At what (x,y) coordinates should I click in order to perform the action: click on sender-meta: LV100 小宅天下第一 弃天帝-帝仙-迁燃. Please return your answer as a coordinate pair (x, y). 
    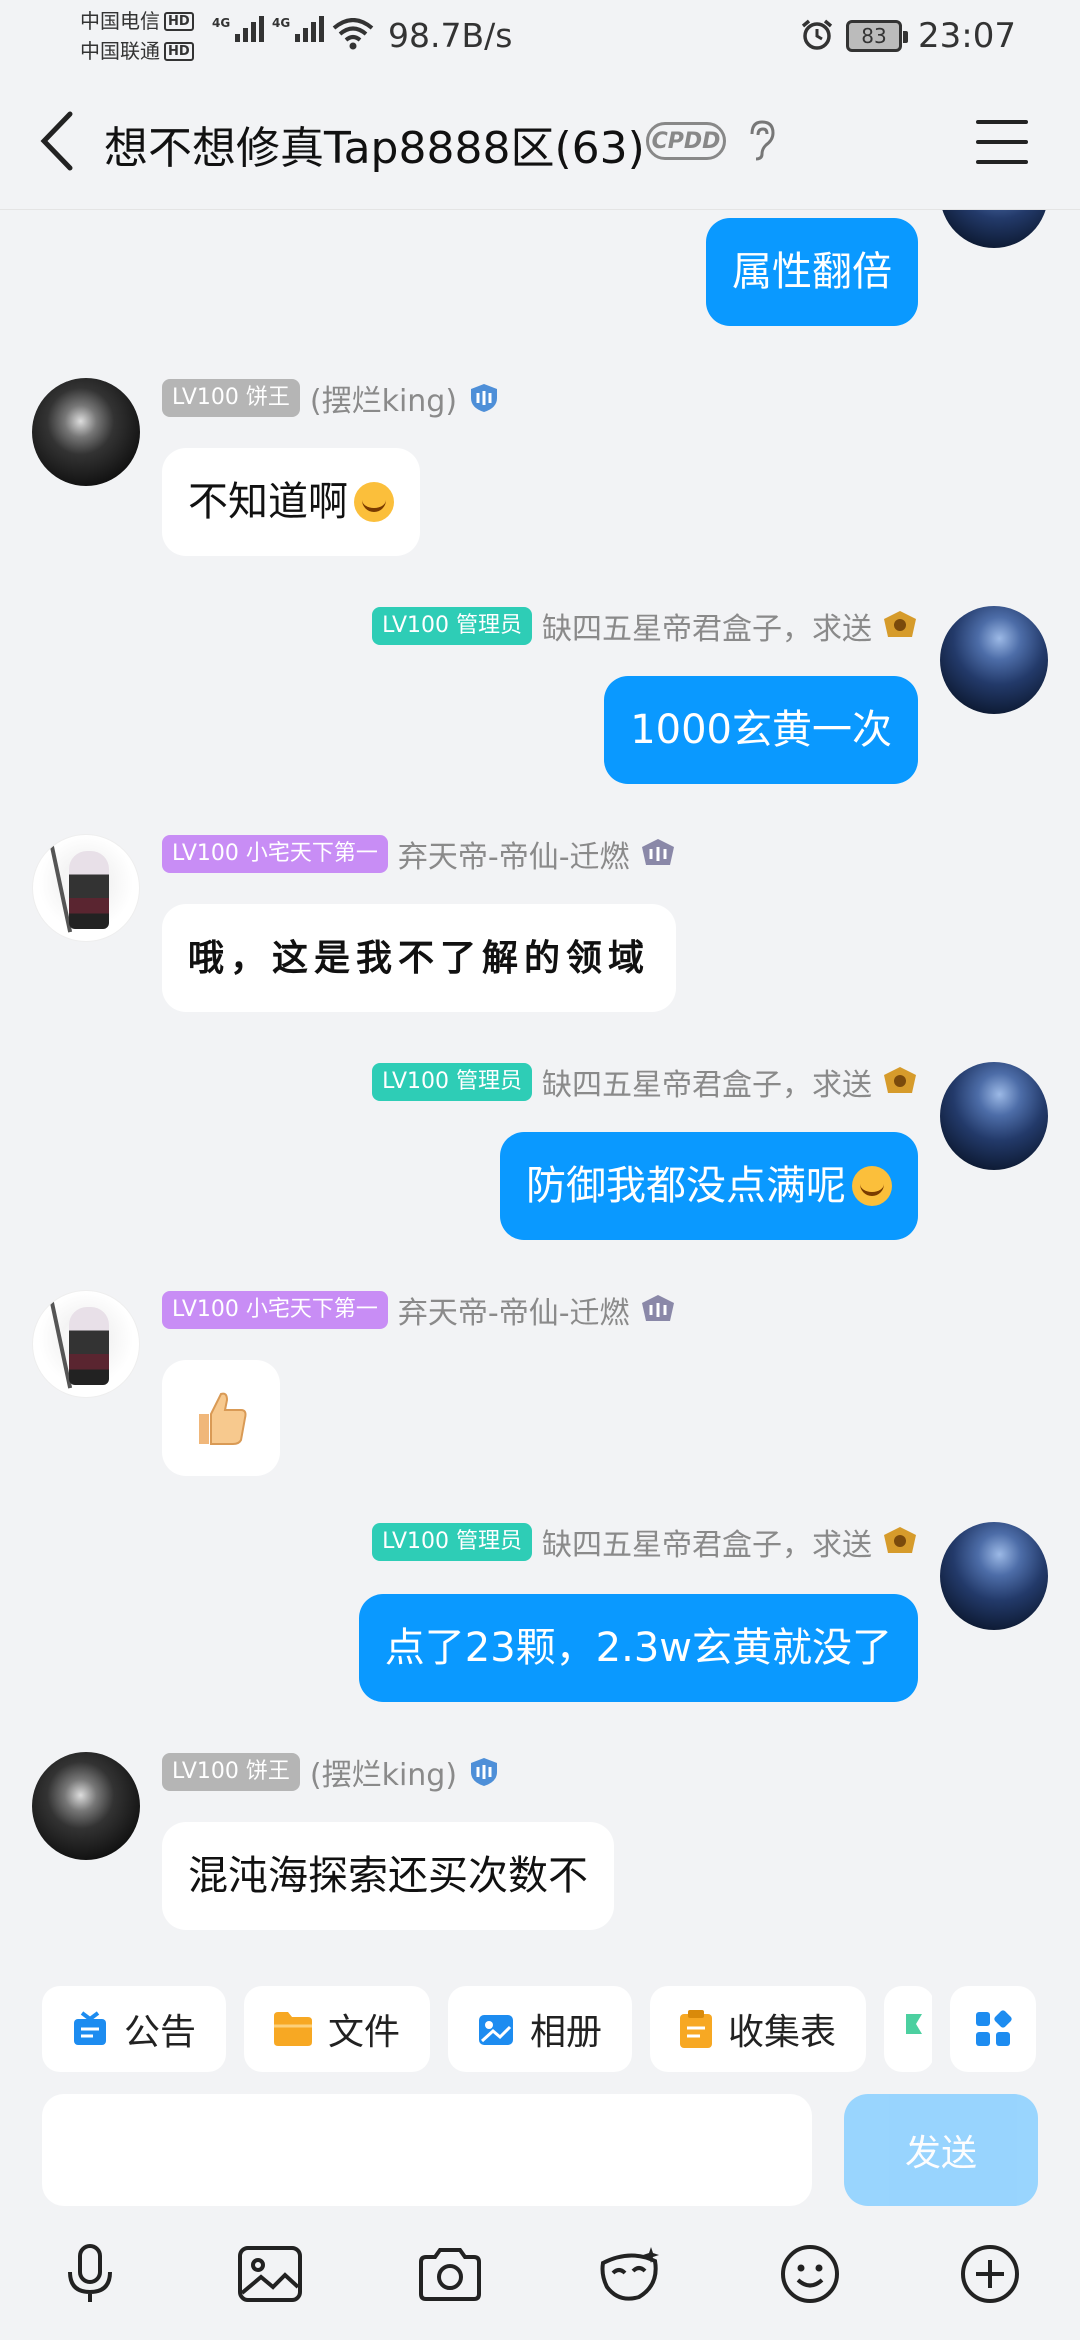
    Looking at the image, I should click on (419, 854).